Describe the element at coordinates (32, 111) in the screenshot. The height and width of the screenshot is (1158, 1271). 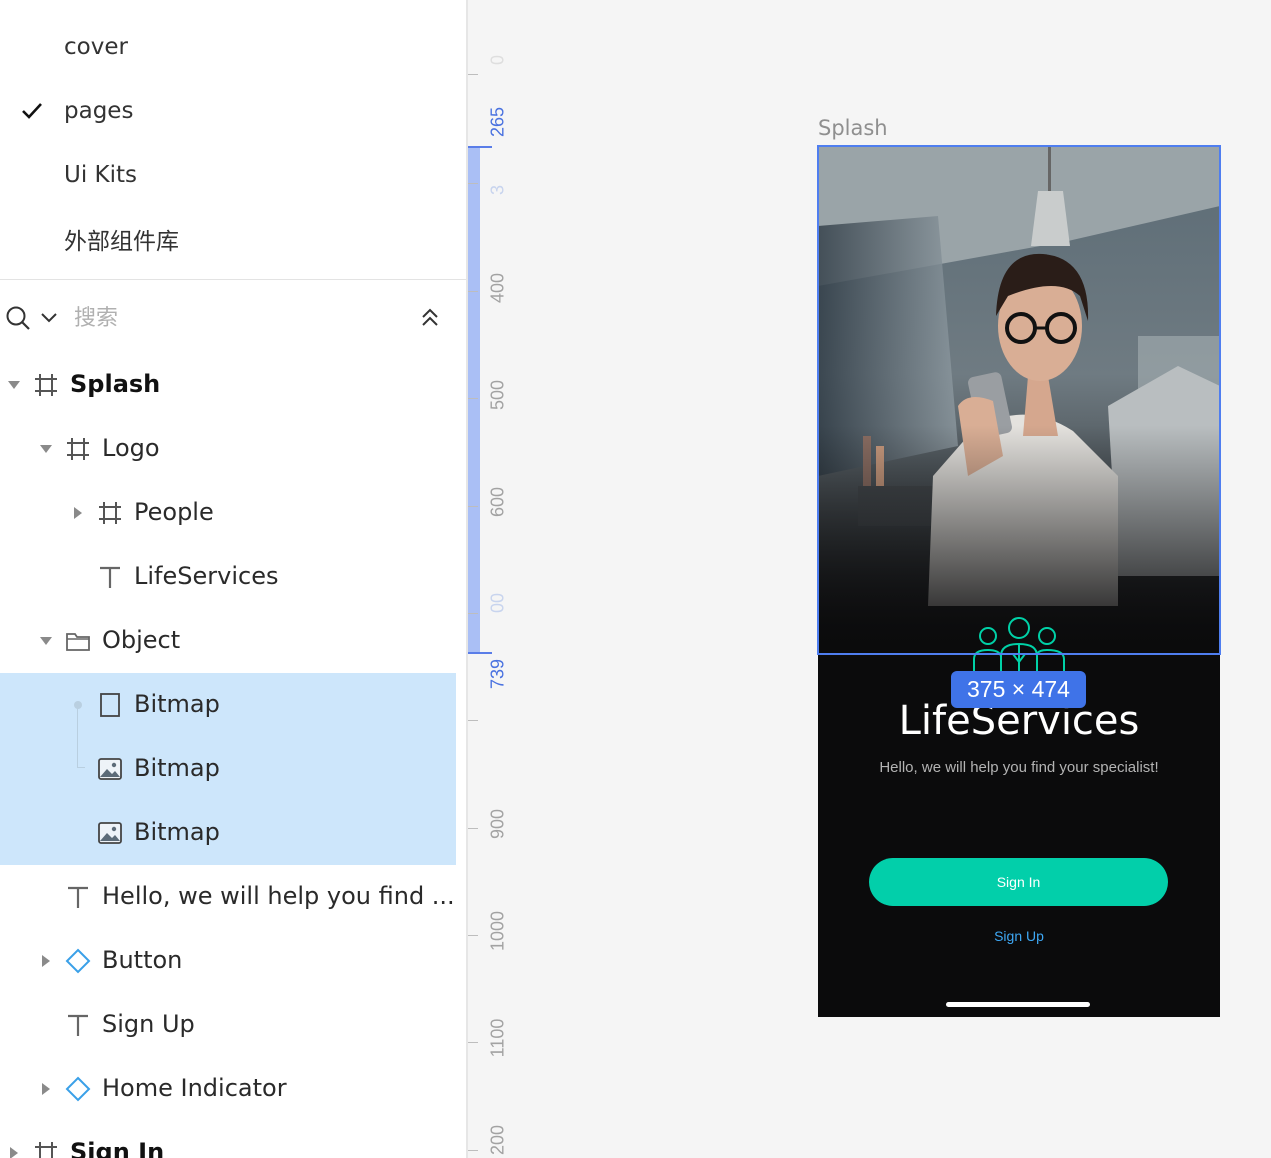
I see `checkmark-icon` at that location.